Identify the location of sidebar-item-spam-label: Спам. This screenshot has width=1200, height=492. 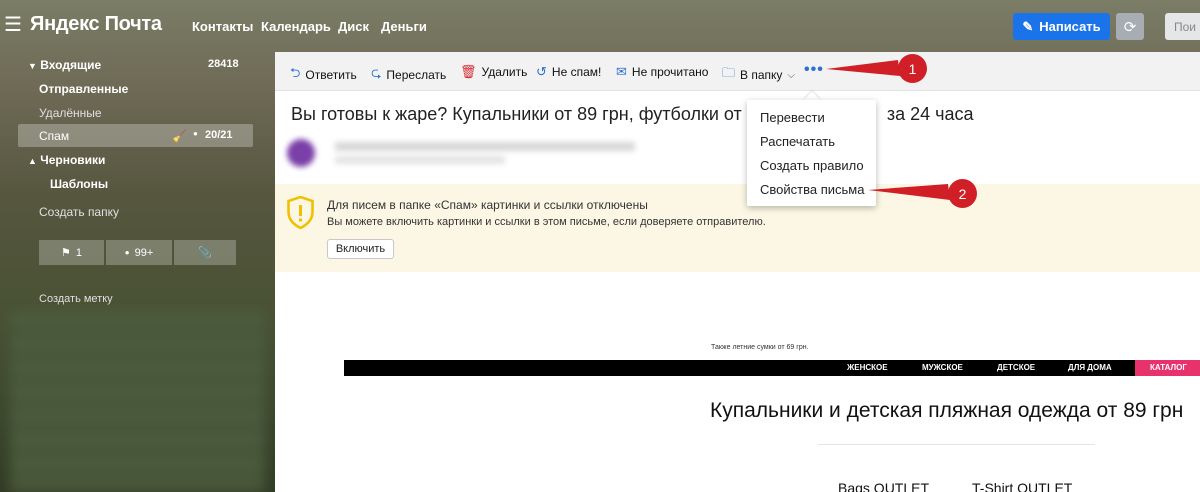
(54, 136).